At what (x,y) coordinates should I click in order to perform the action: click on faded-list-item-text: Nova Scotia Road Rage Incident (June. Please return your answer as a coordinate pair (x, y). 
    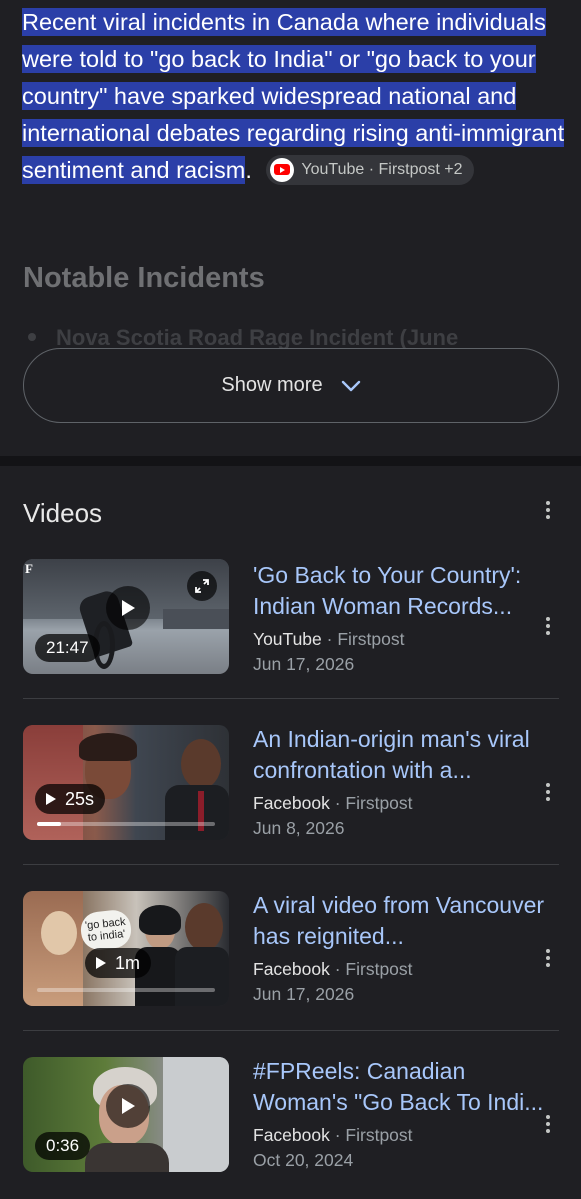
    Looking at the image, I should click on (257, 337).